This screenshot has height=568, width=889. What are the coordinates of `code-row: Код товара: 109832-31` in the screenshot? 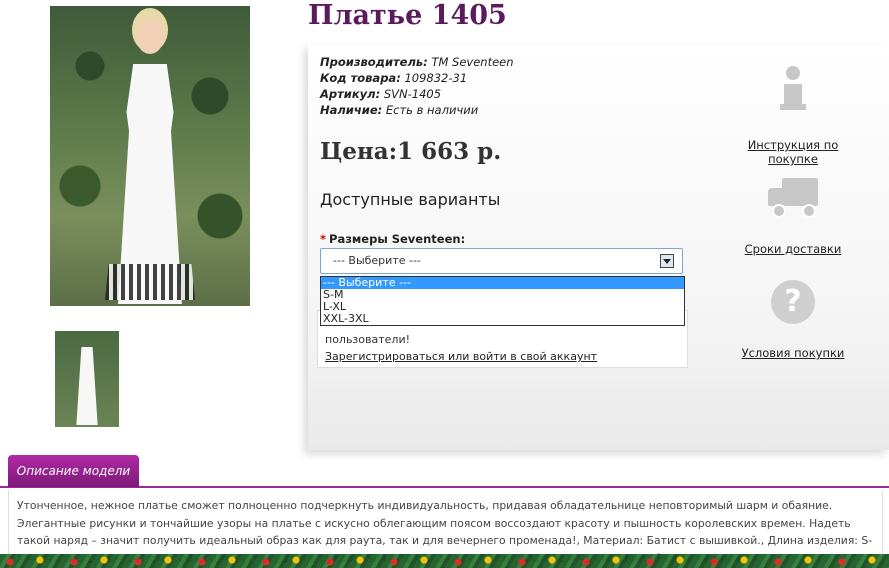 It's located at (417, 78).